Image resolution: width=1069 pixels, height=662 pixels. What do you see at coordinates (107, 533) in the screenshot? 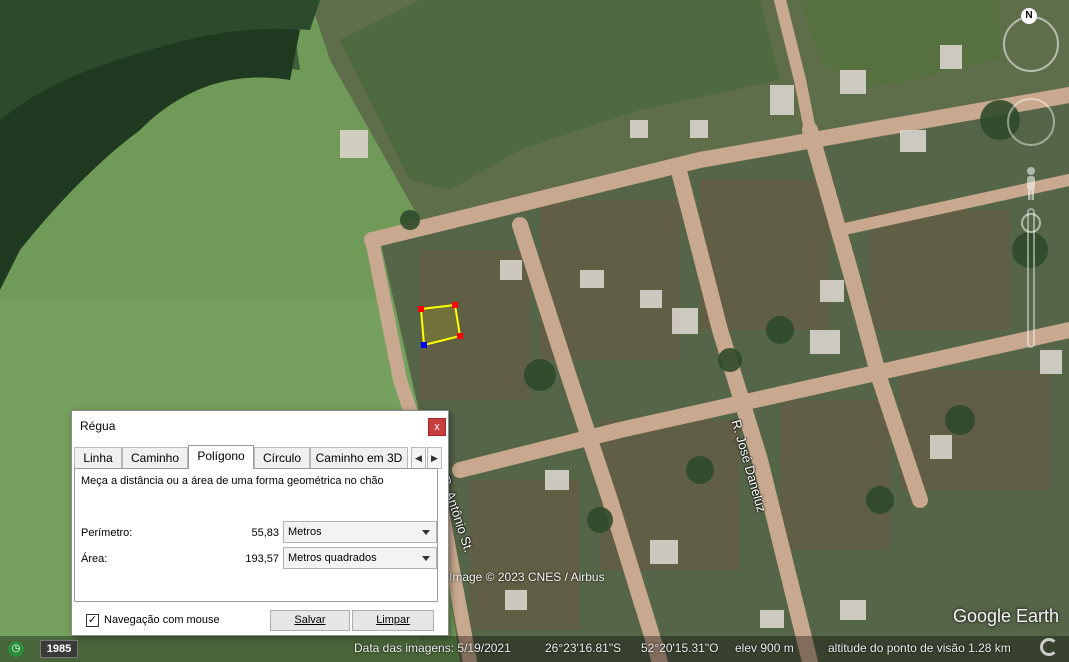
I see `perimeter-label: Perímetro:` at bounding box center [107, 533].